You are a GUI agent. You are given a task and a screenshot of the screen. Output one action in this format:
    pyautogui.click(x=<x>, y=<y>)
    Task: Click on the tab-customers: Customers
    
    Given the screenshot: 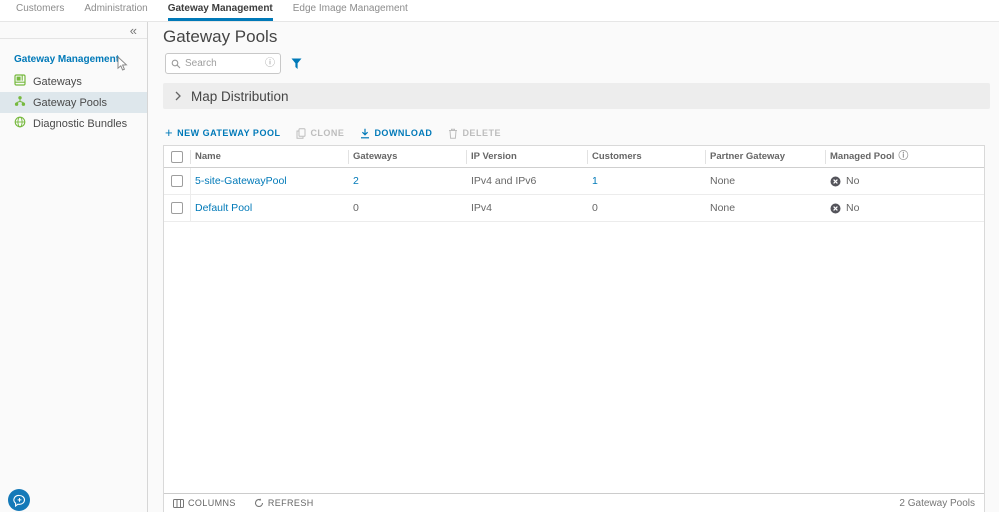 What is the action you would take?
    pyautogui.click(x=40, y=10)
    